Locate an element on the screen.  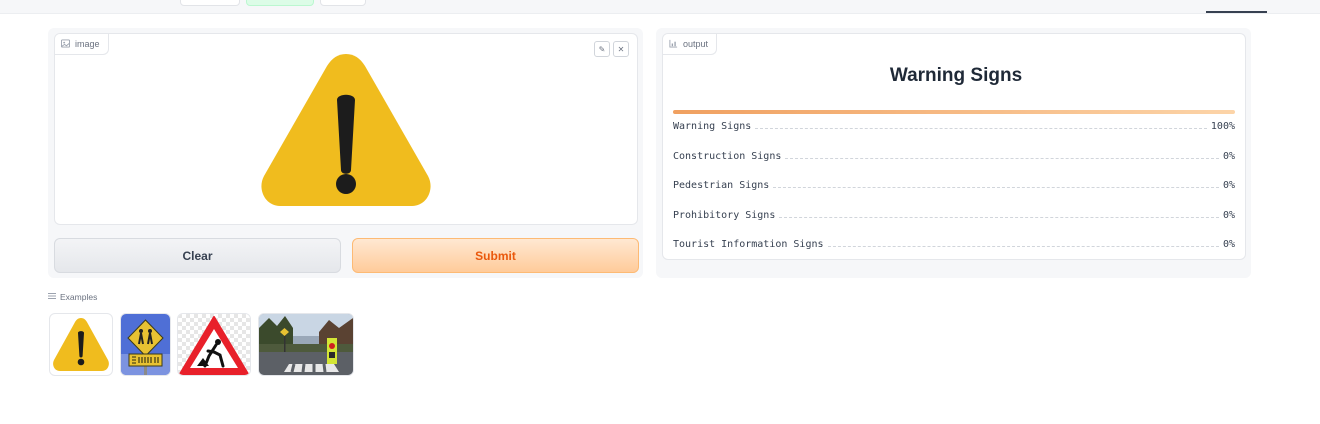
top-status-badge is located at coordinates (280, 3).